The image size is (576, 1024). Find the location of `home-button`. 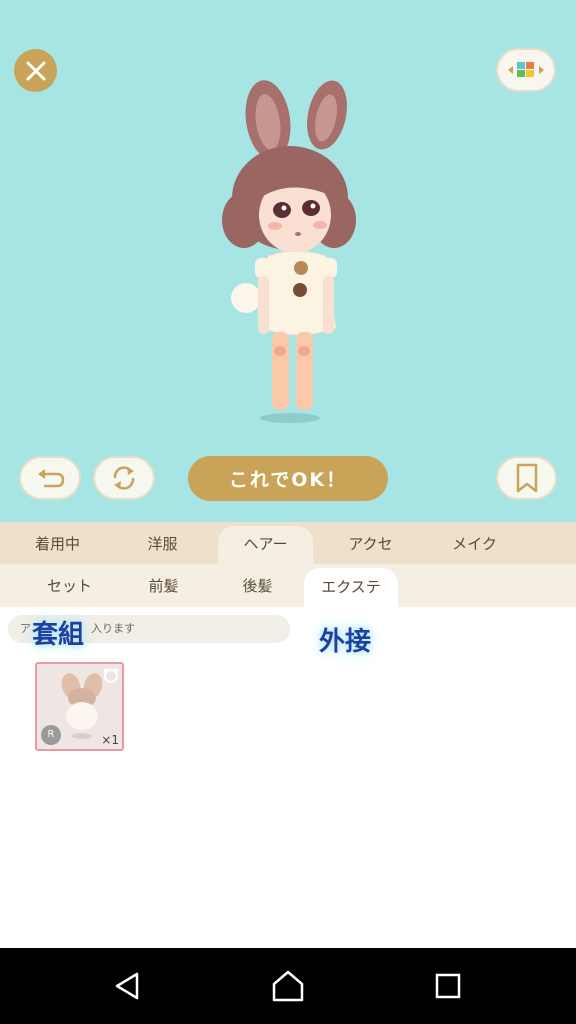

home-button is located at coordinates (288, 986).